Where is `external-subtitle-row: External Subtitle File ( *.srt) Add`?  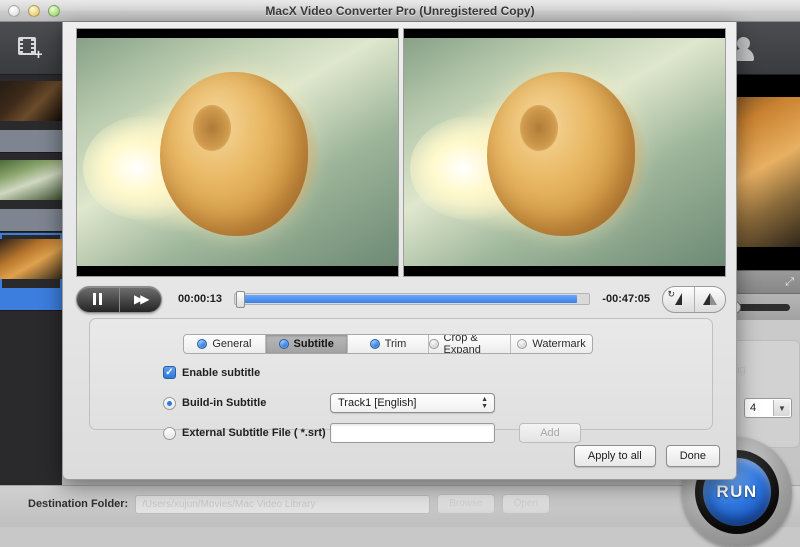
external-subtitle-row: External Subtitle File ( *.srt) Add is located at coordinates (423, 433).